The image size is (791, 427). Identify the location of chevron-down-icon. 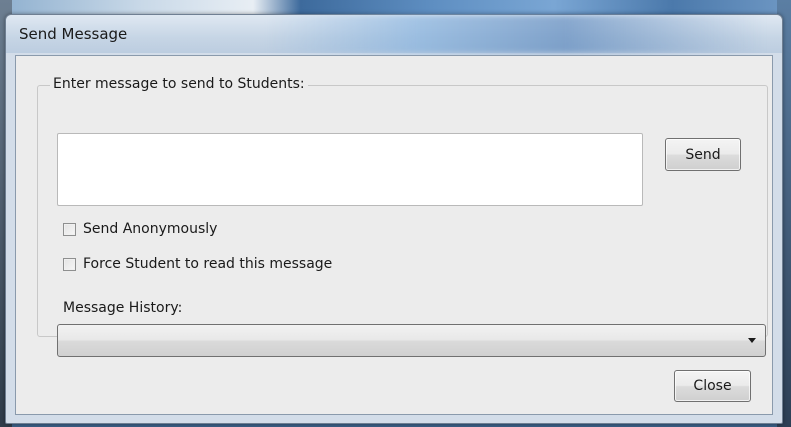
(752, 340).